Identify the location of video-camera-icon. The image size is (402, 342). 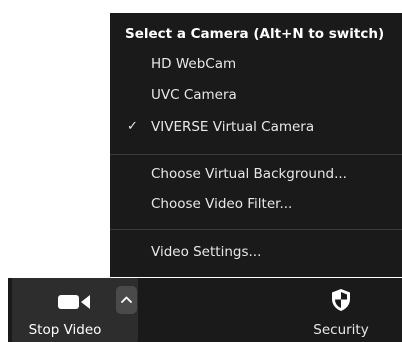
(76, 302).